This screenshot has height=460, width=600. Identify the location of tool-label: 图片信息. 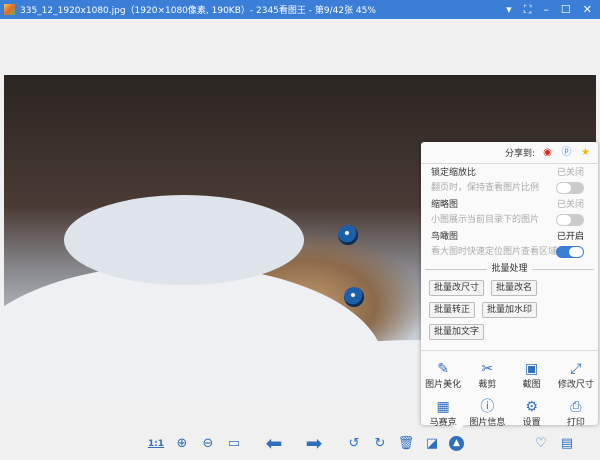
(487, 423).